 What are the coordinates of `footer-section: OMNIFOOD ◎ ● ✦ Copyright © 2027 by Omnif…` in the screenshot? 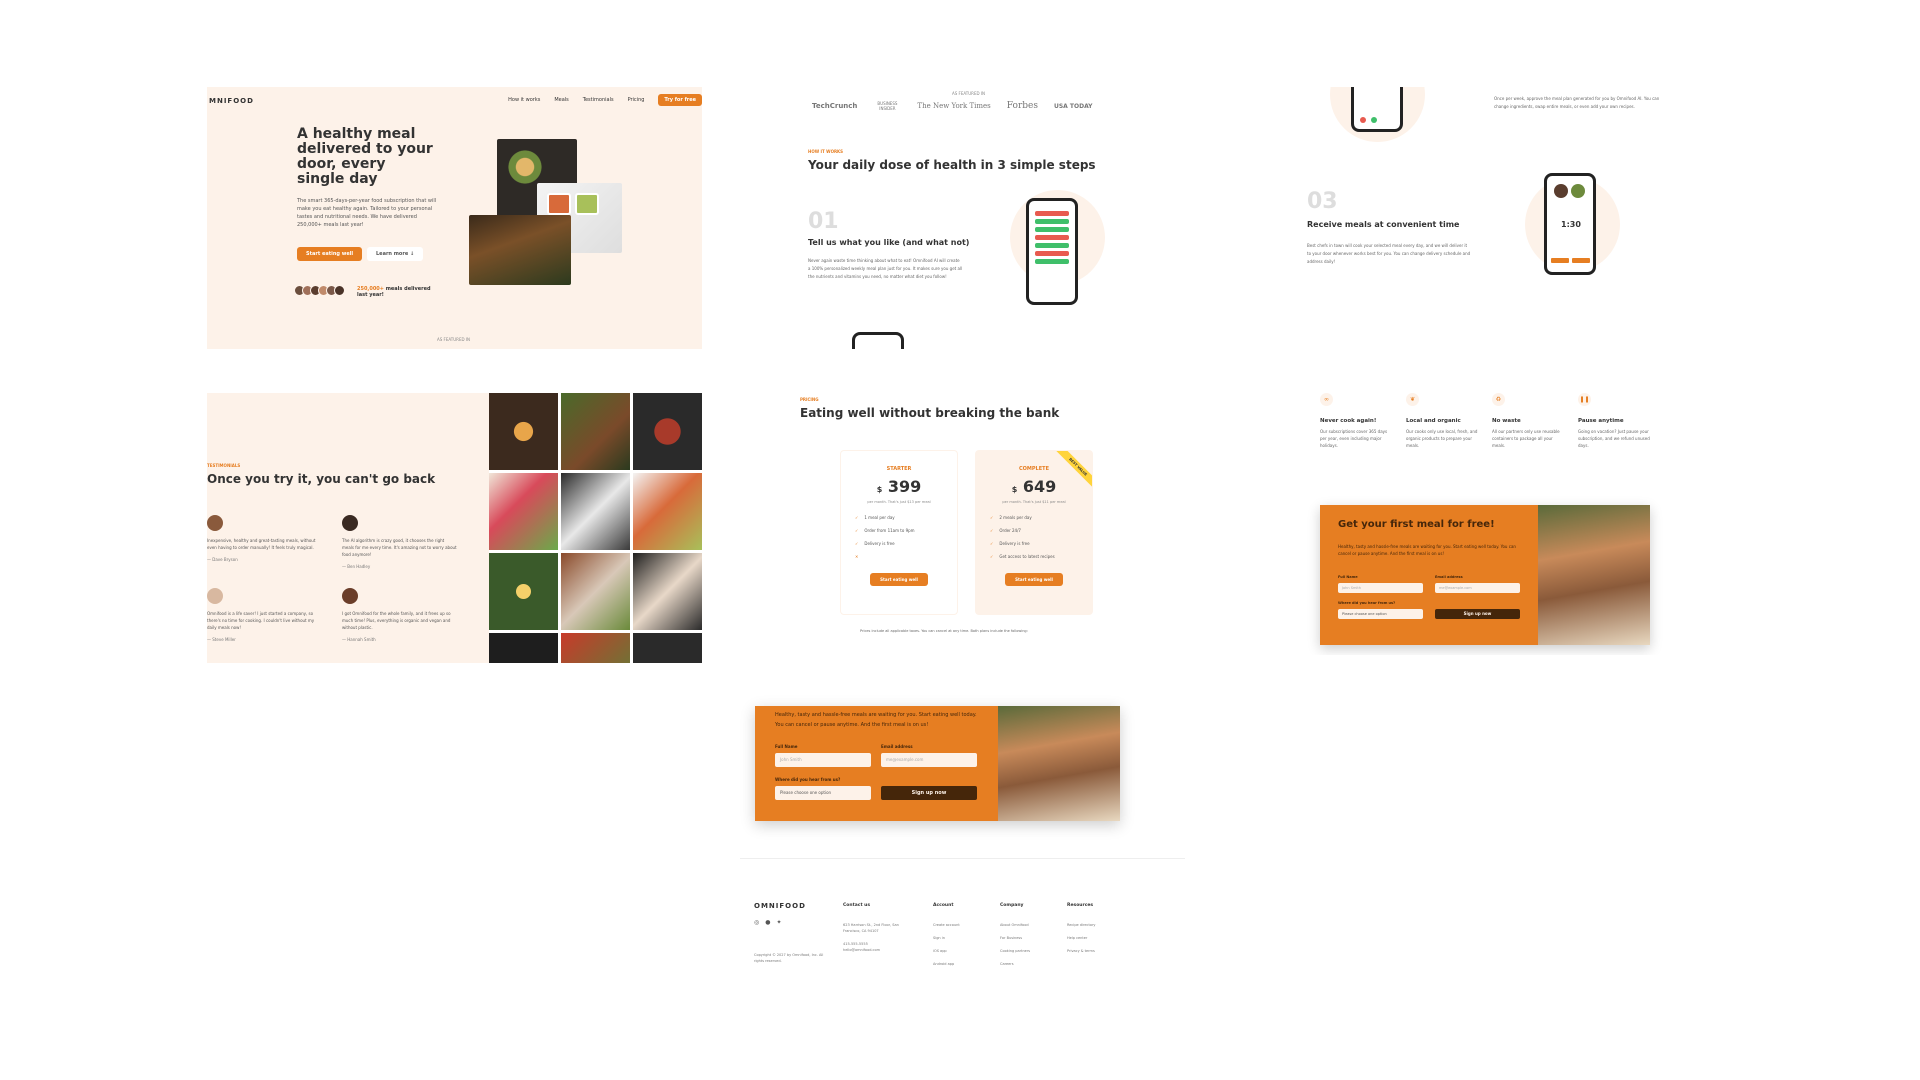 It's located at (962, 915).